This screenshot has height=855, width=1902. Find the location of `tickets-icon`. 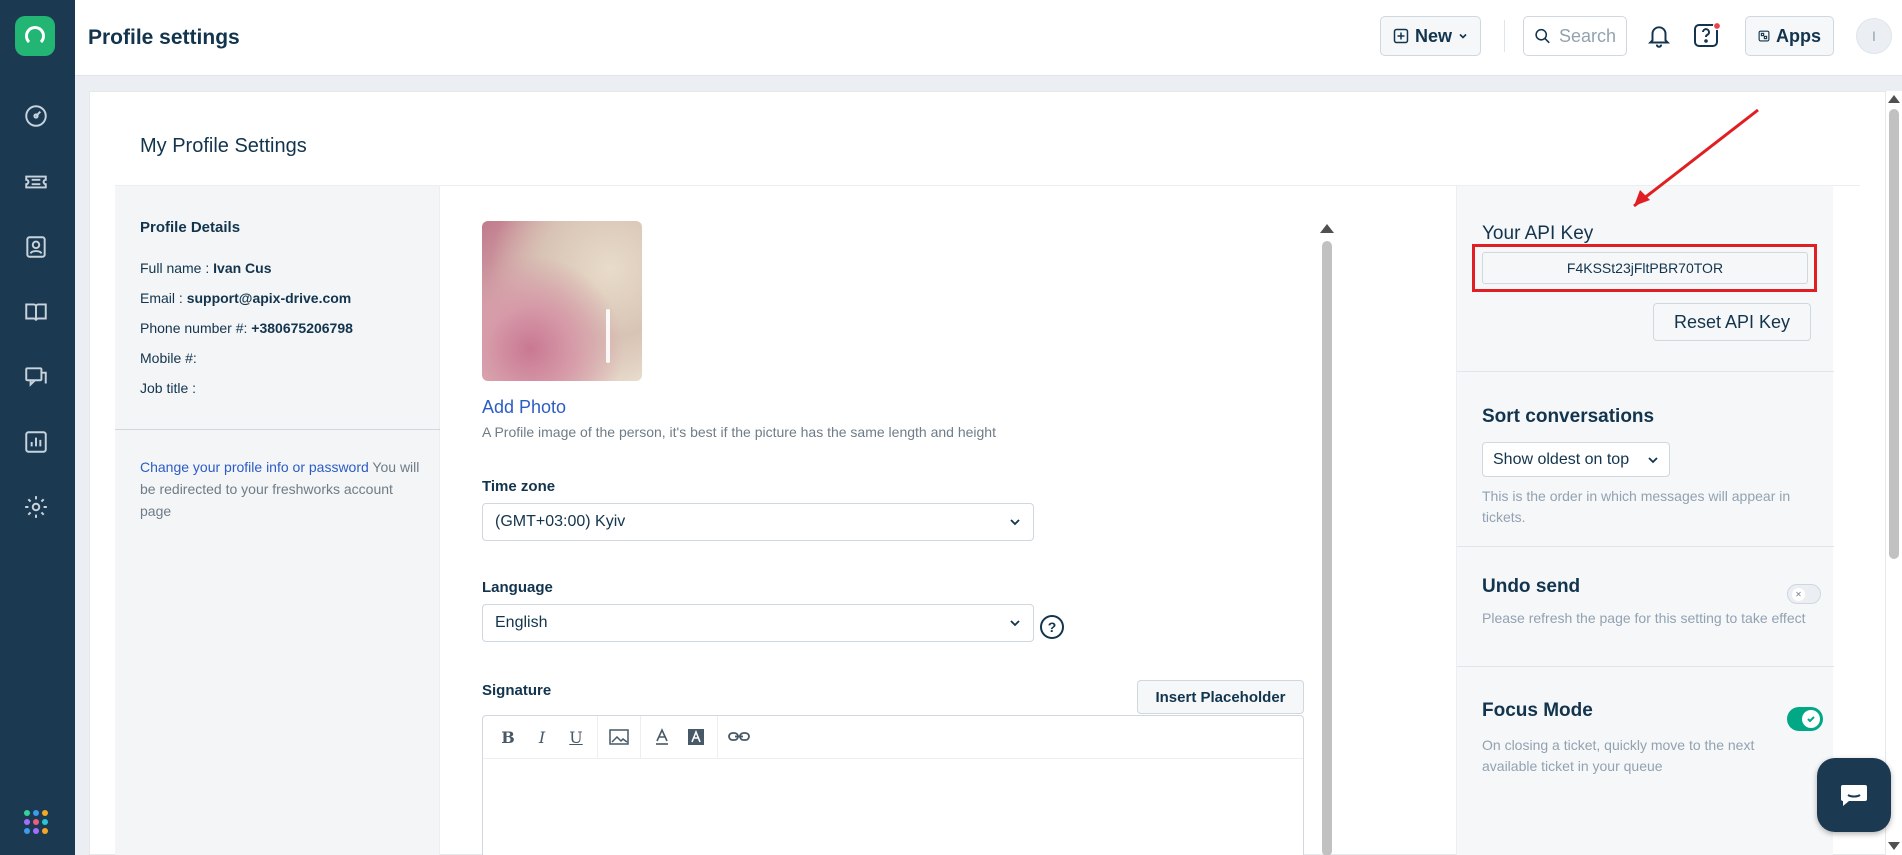

tickets-icon is located at coordinates (36, 182).